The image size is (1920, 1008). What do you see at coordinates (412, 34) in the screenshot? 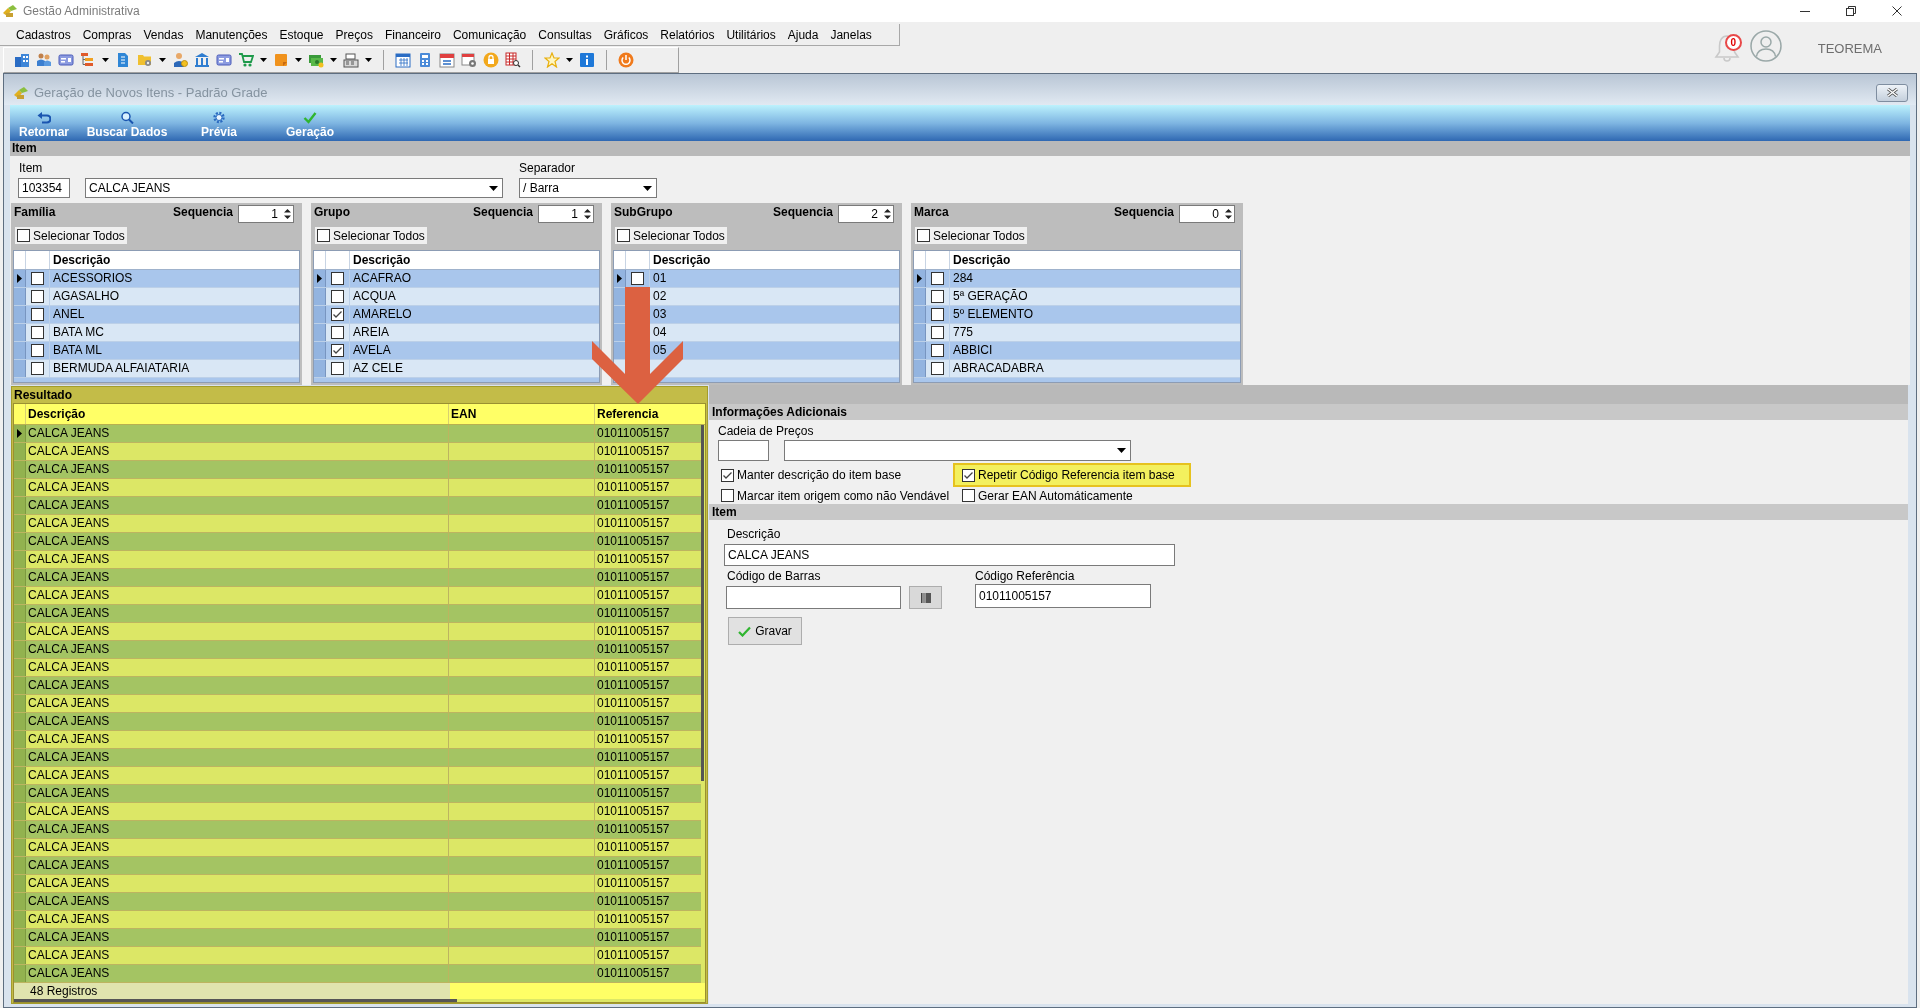
I see `menu-item: Financeiro` at bounding box center [412, 34].